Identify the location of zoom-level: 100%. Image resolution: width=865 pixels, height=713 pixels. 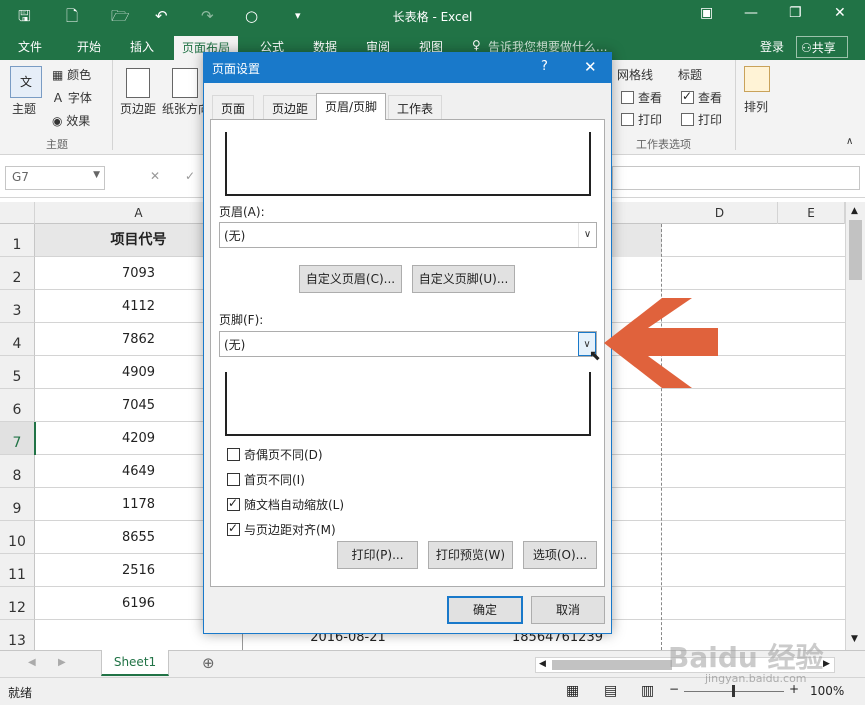
(827, 691).